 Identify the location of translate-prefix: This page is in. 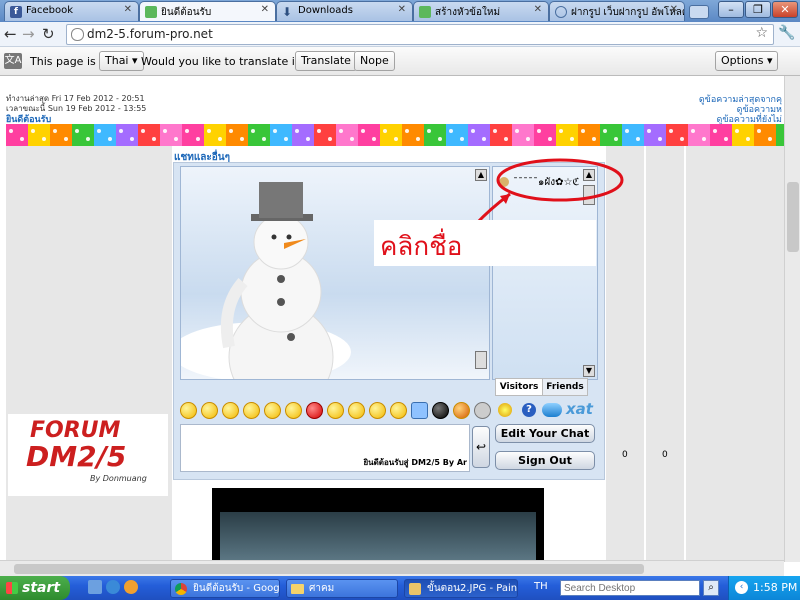
(70, 61).